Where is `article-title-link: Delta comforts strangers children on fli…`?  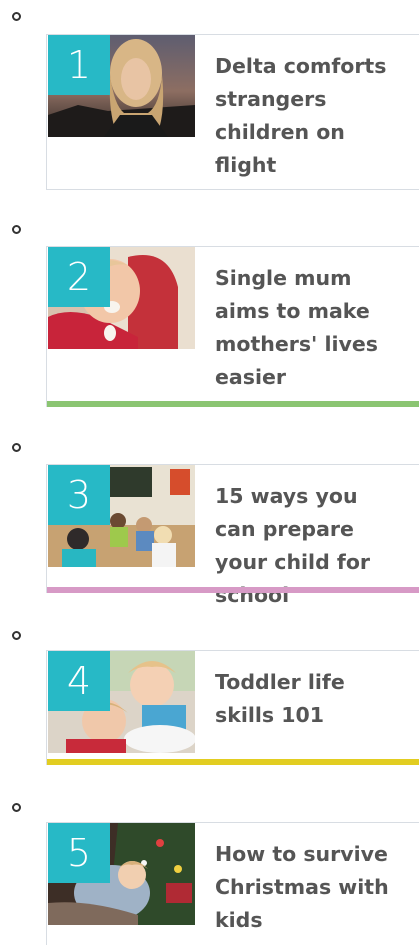 article-title-link: Delta comforts strangers children on fli… is located at coordinates (307, 116).